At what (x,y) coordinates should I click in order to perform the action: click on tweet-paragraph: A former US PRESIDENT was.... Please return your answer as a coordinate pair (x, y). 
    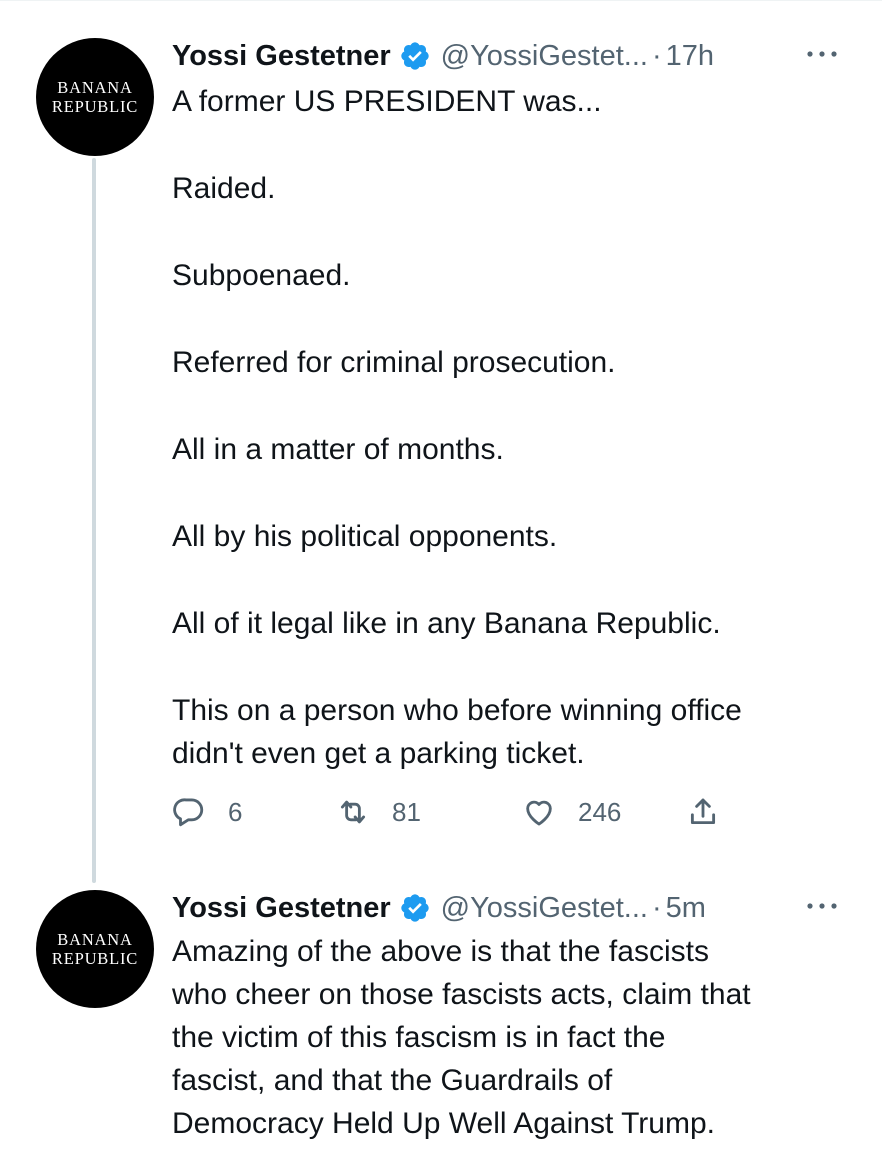
    Looking at the image, I should click on (387, 101).